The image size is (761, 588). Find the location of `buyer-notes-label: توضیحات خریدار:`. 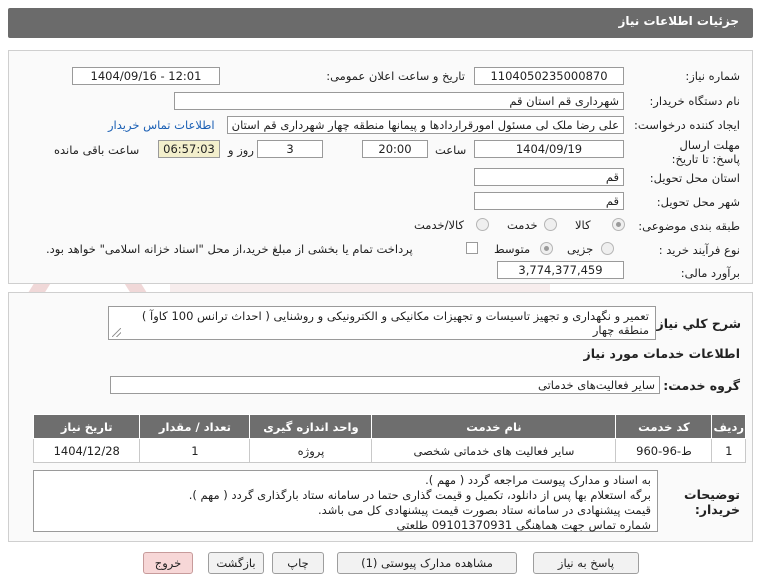

buyer-notes-label: توضیحات خریدار: is located at coordinates (712, 502).